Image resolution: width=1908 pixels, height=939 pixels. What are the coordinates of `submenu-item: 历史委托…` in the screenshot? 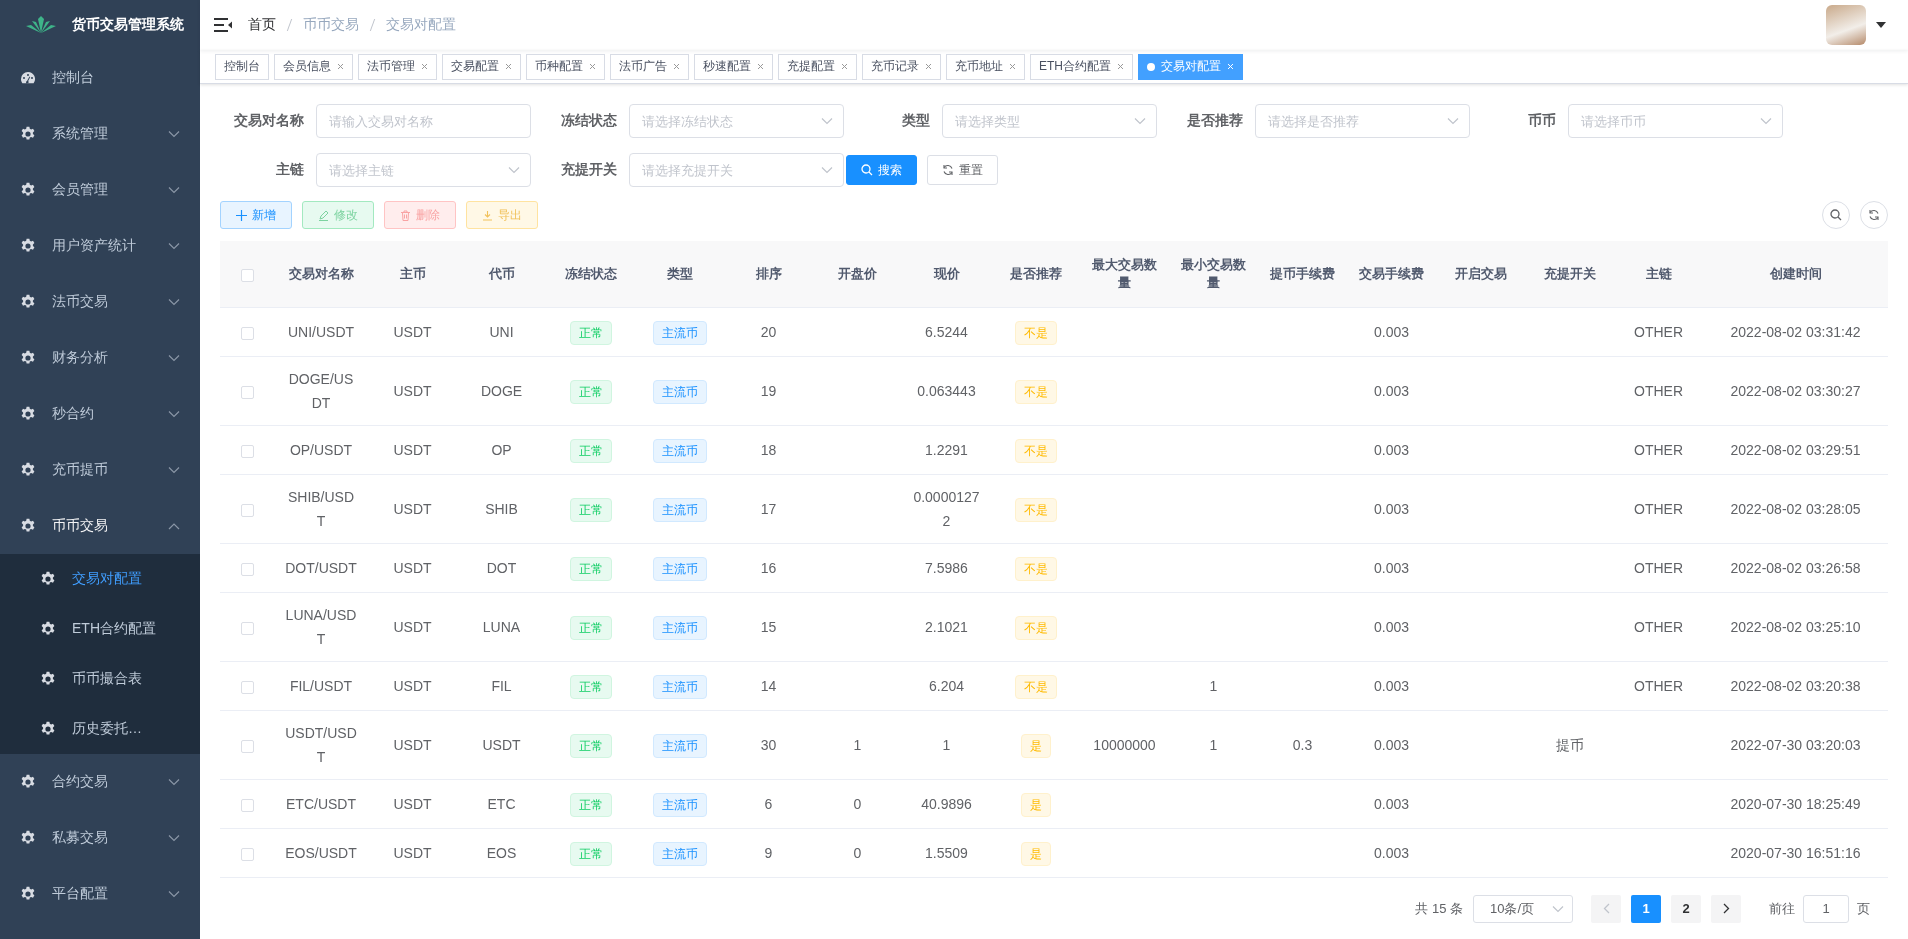 It's located at (100, 729).